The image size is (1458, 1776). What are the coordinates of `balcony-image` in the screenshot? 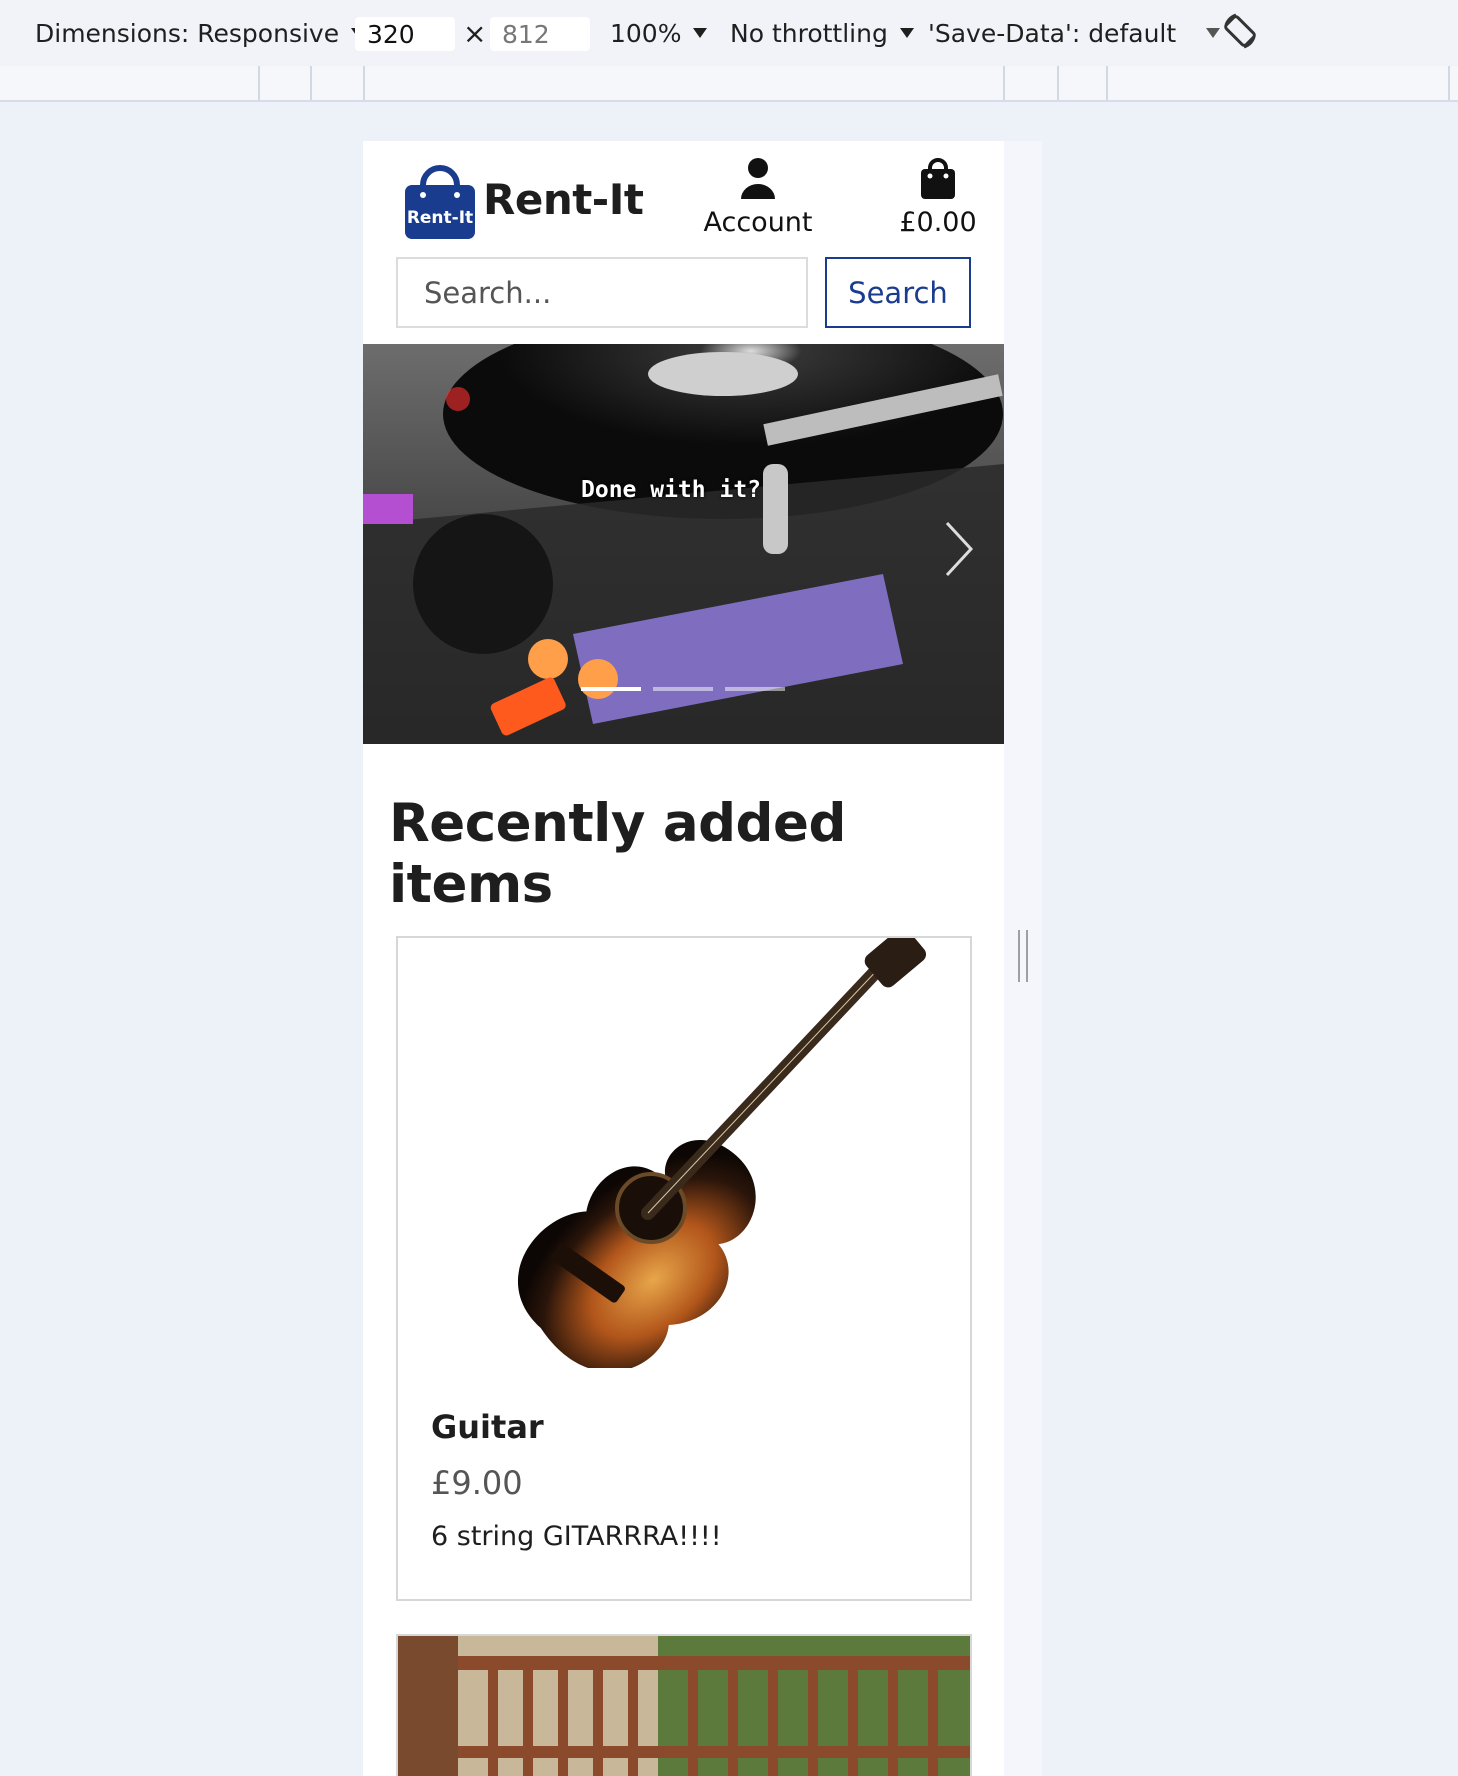 It's located at (684, 1706).